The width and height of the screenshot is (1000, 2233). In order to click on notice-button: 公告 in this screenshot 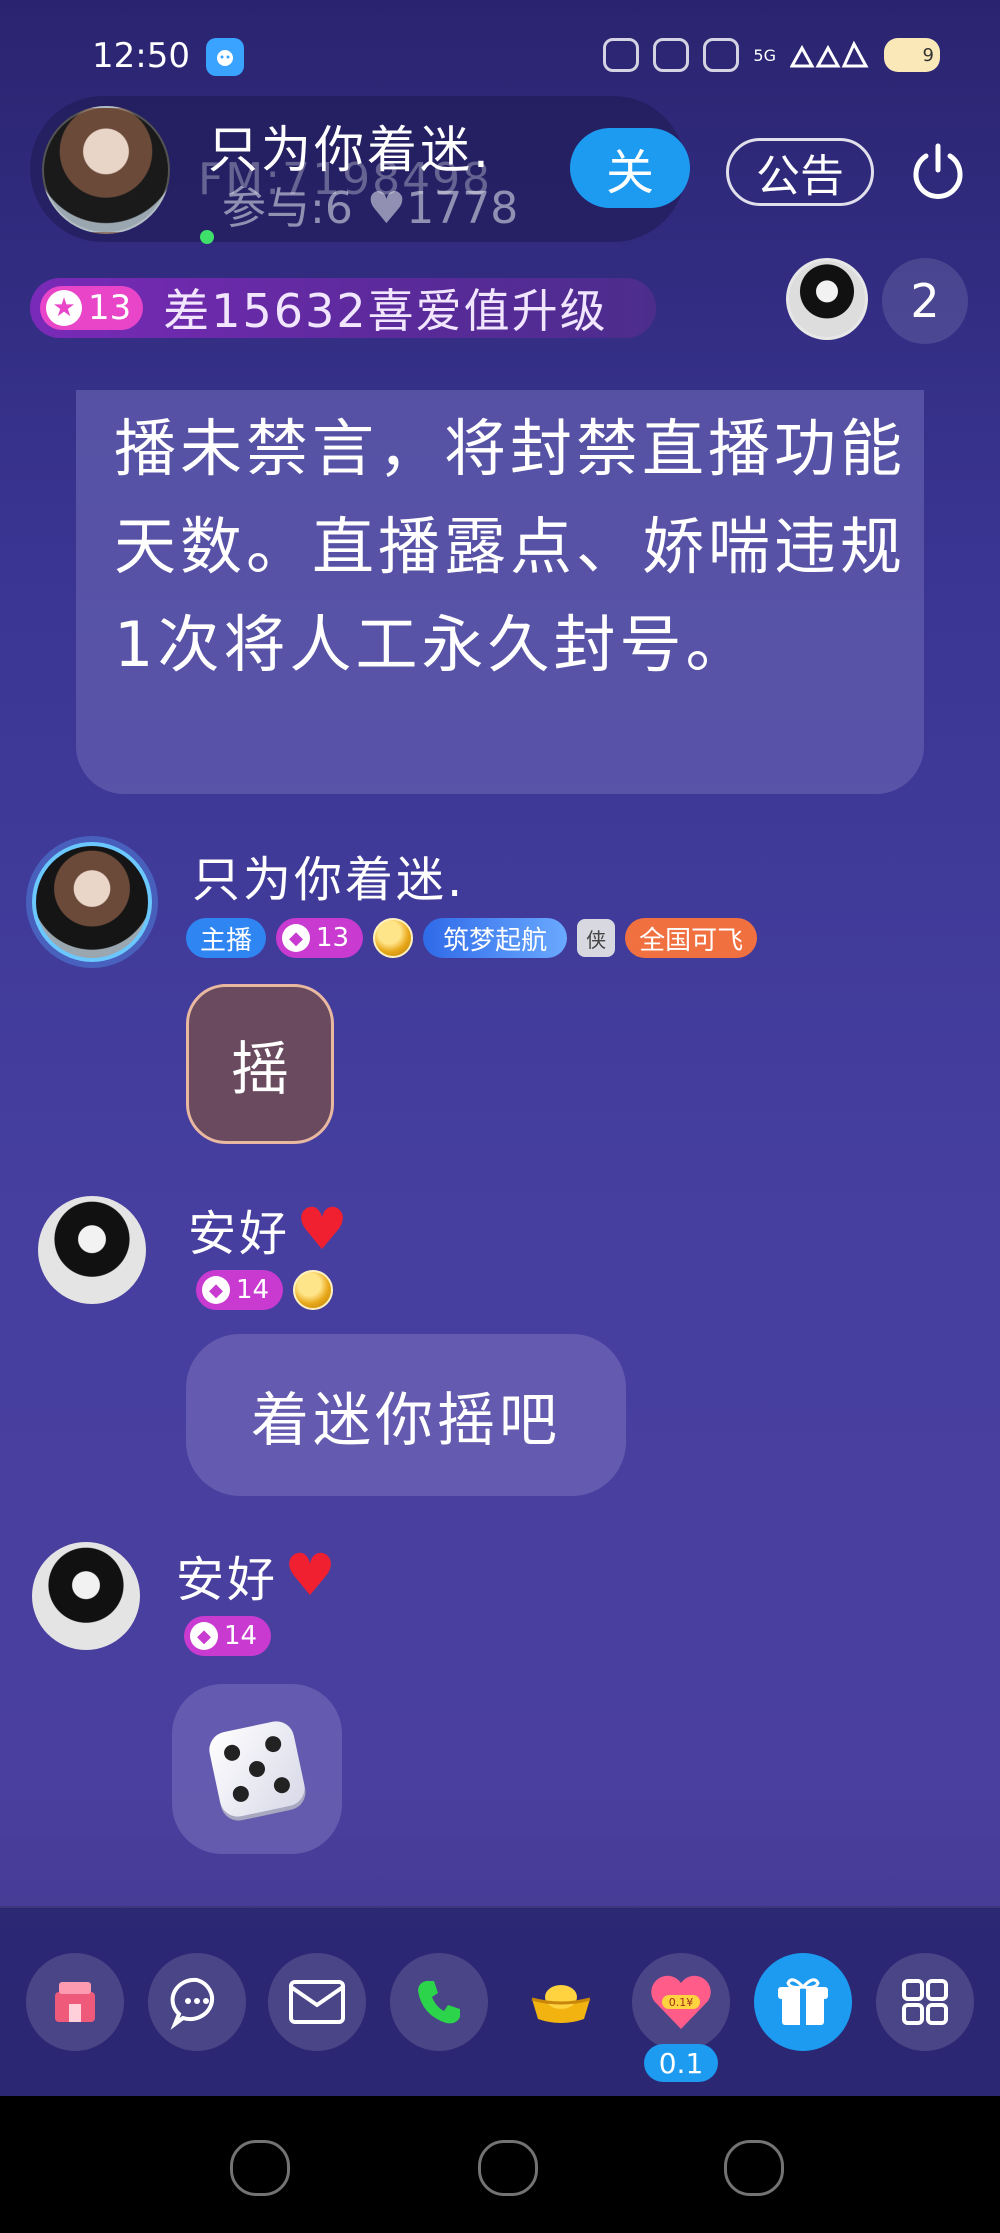, I will do `click(800, 172)`.